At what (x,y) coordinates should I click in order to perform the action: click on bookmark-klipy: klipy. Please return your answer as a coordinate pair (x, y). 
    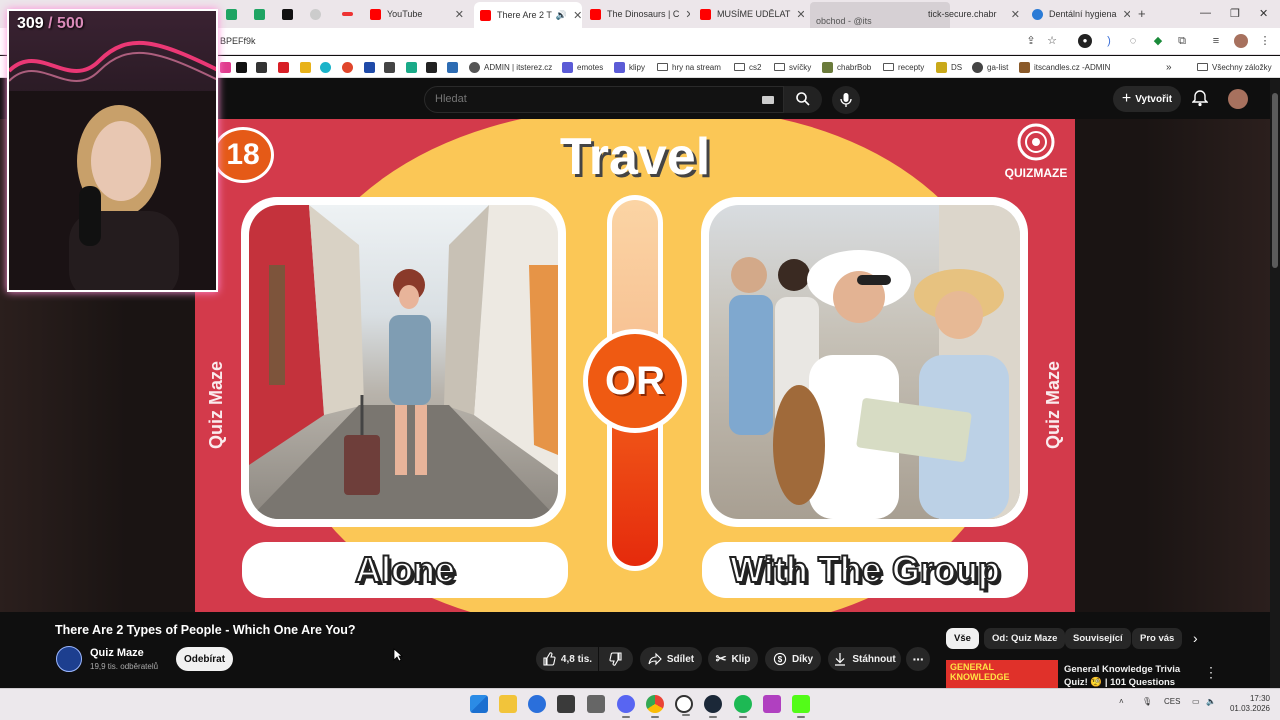
    Looking at the image, I should click on (629, 67).